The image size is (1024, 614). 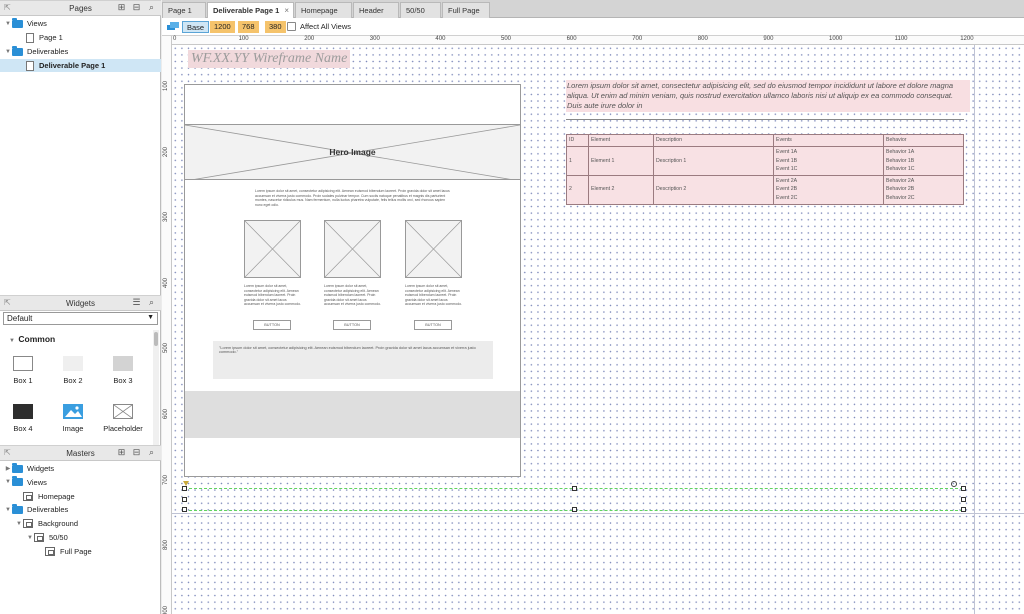 What do you see at coordinates (598, 513) in the screenshot?
I see `guide-line-horizontal` at bounding box center [598, 513].